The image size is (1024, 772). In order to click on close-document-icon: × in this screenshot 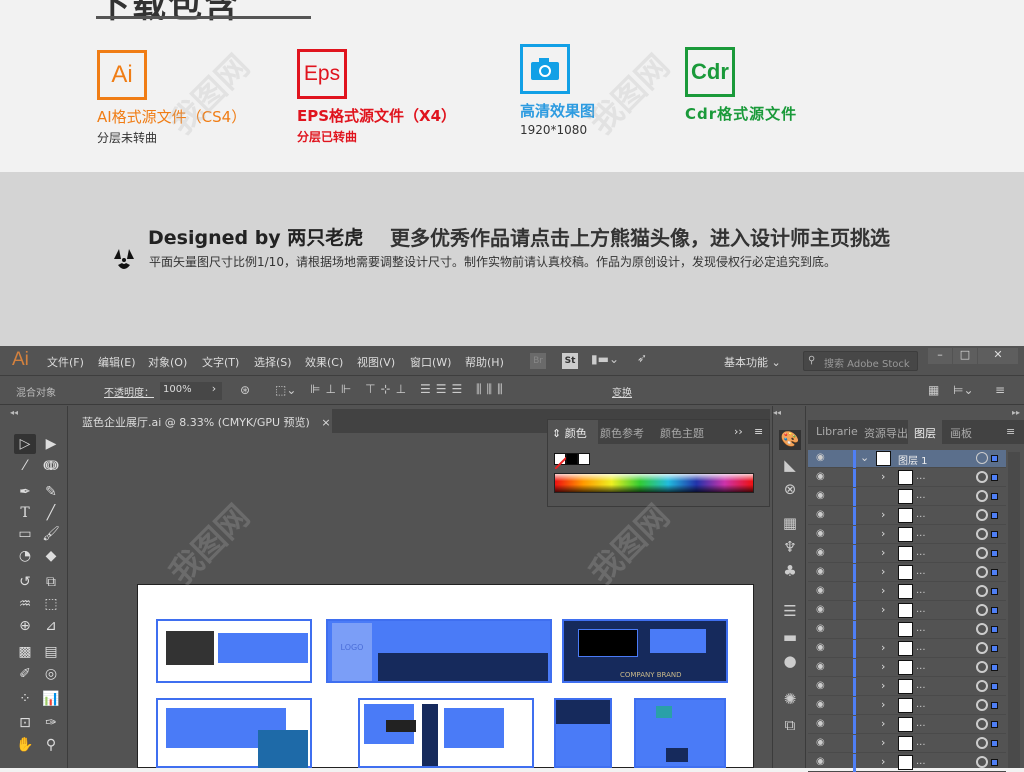, I will do `click(325, 422)`.